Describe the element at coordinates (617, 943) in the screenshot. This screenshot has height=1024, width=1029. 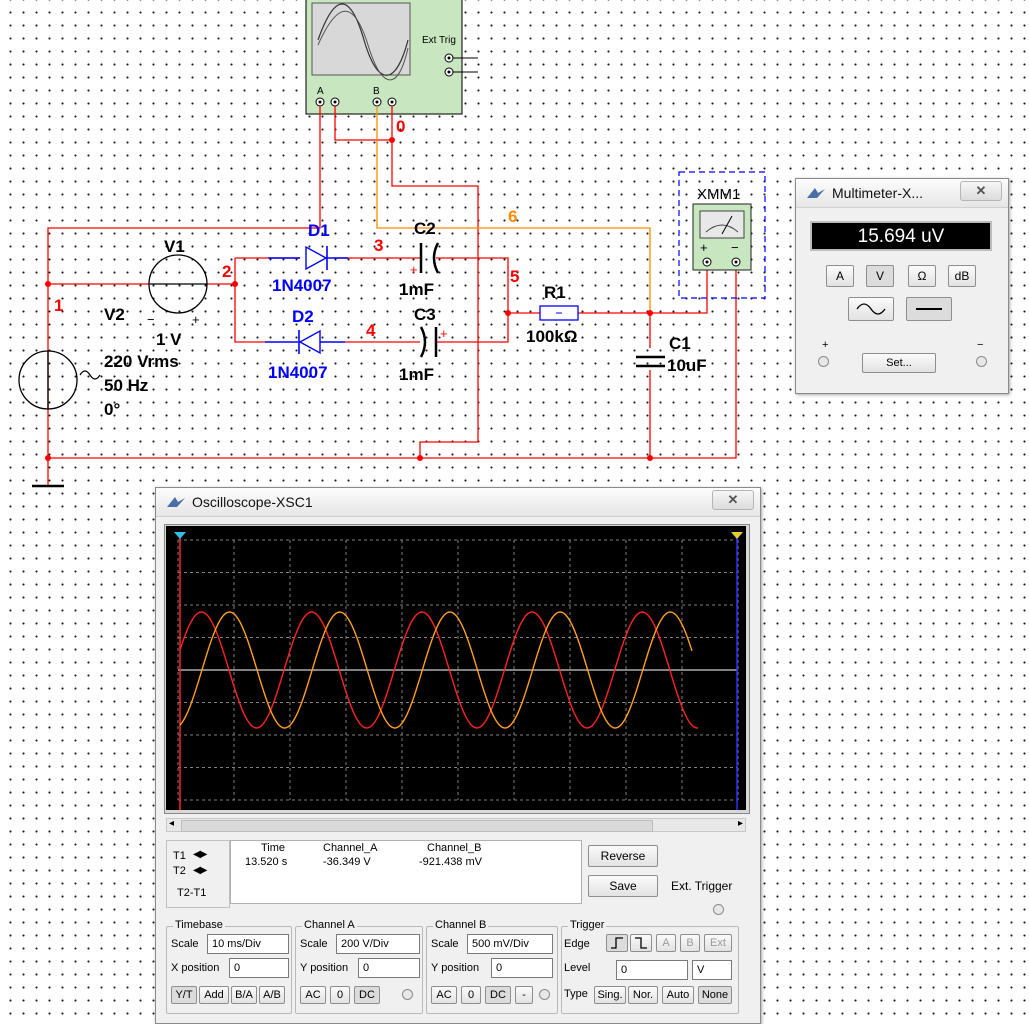
I see `rising-edge-button` at that location.